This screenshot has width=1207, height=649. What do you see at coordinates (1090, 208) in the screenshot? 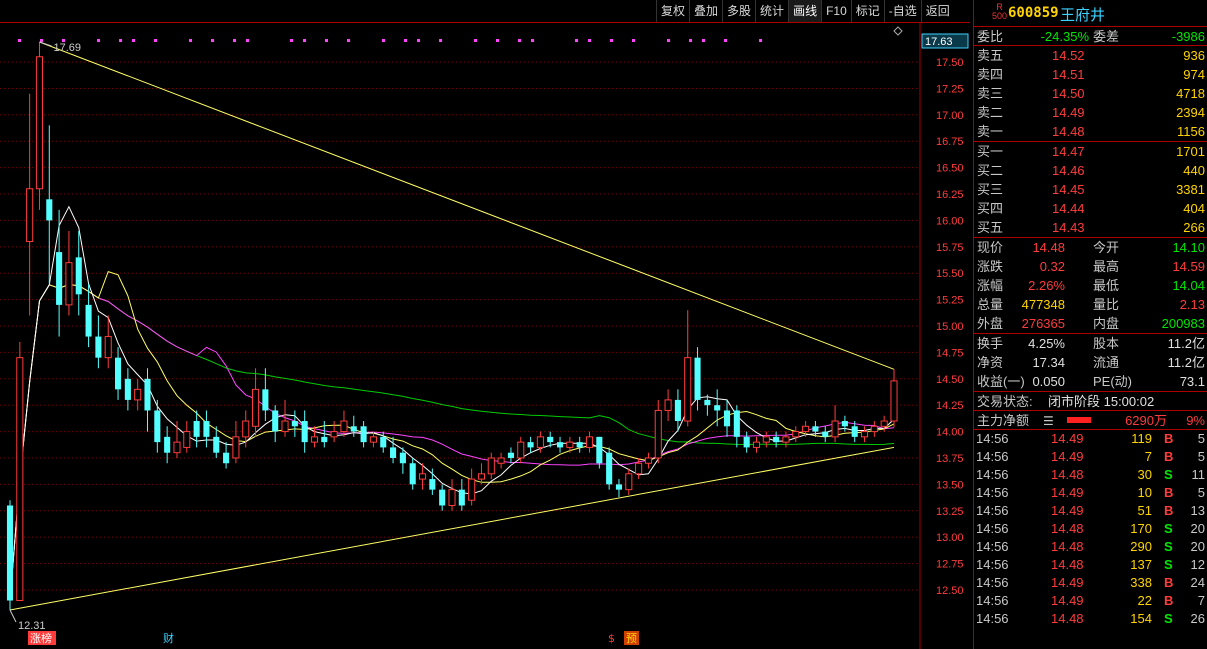
I see `bid-row: 买四 14.44 404` at bounding box center [1090, 208].